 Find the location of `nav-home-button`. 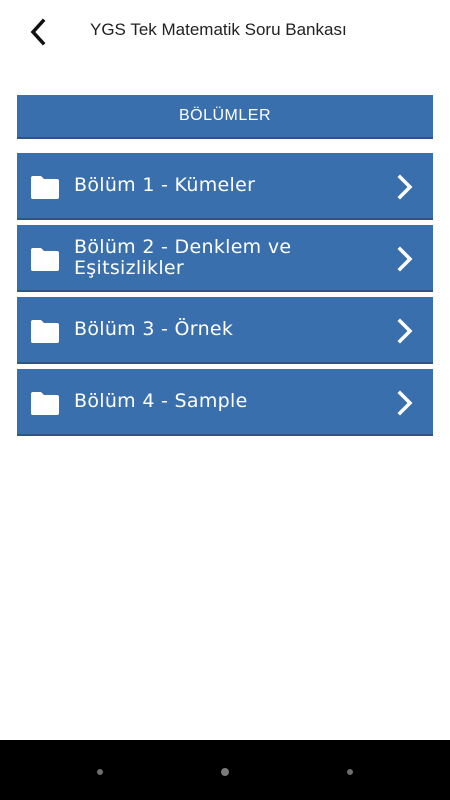

nav-home-button is located at coordinates (225, 772).